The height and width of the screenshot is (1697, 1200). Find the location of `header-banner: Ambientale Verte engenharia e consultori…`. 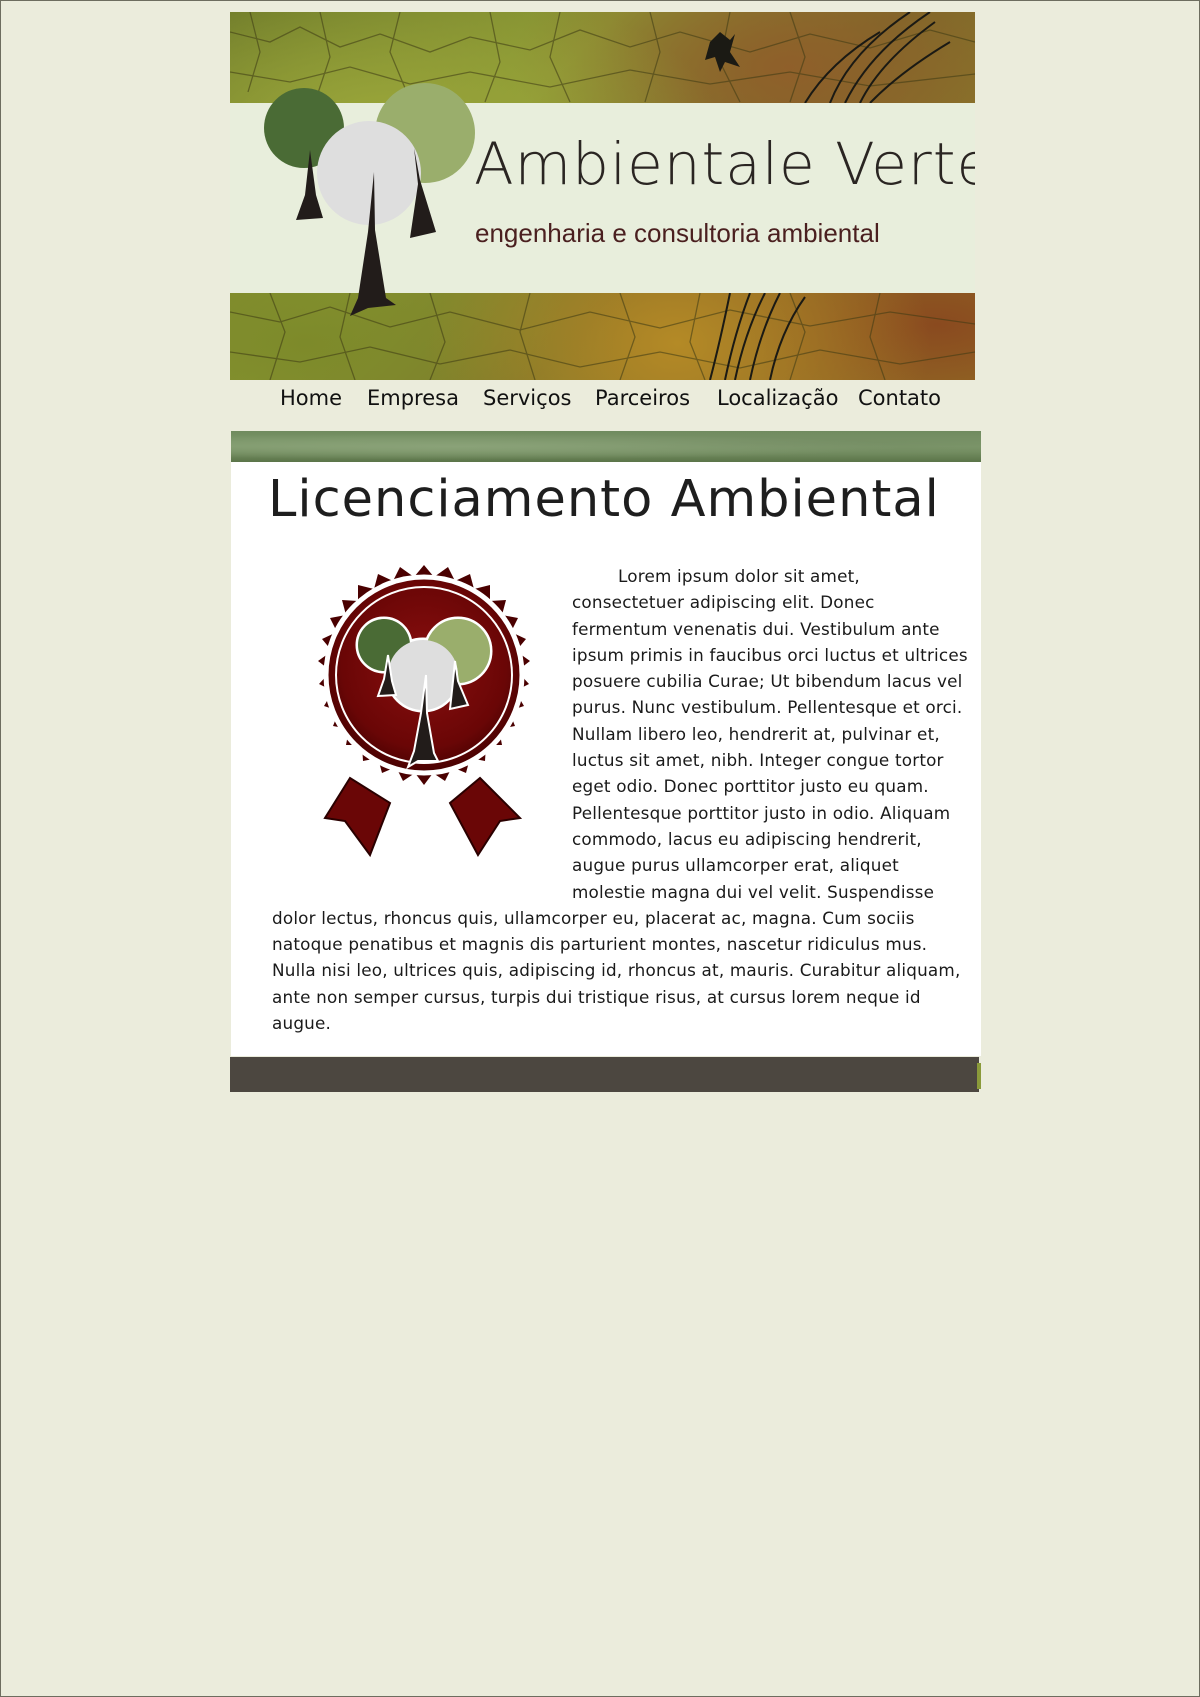

header-banner: Ambientale Verte engenharia e consultori… is located at coordinates (602, 196).